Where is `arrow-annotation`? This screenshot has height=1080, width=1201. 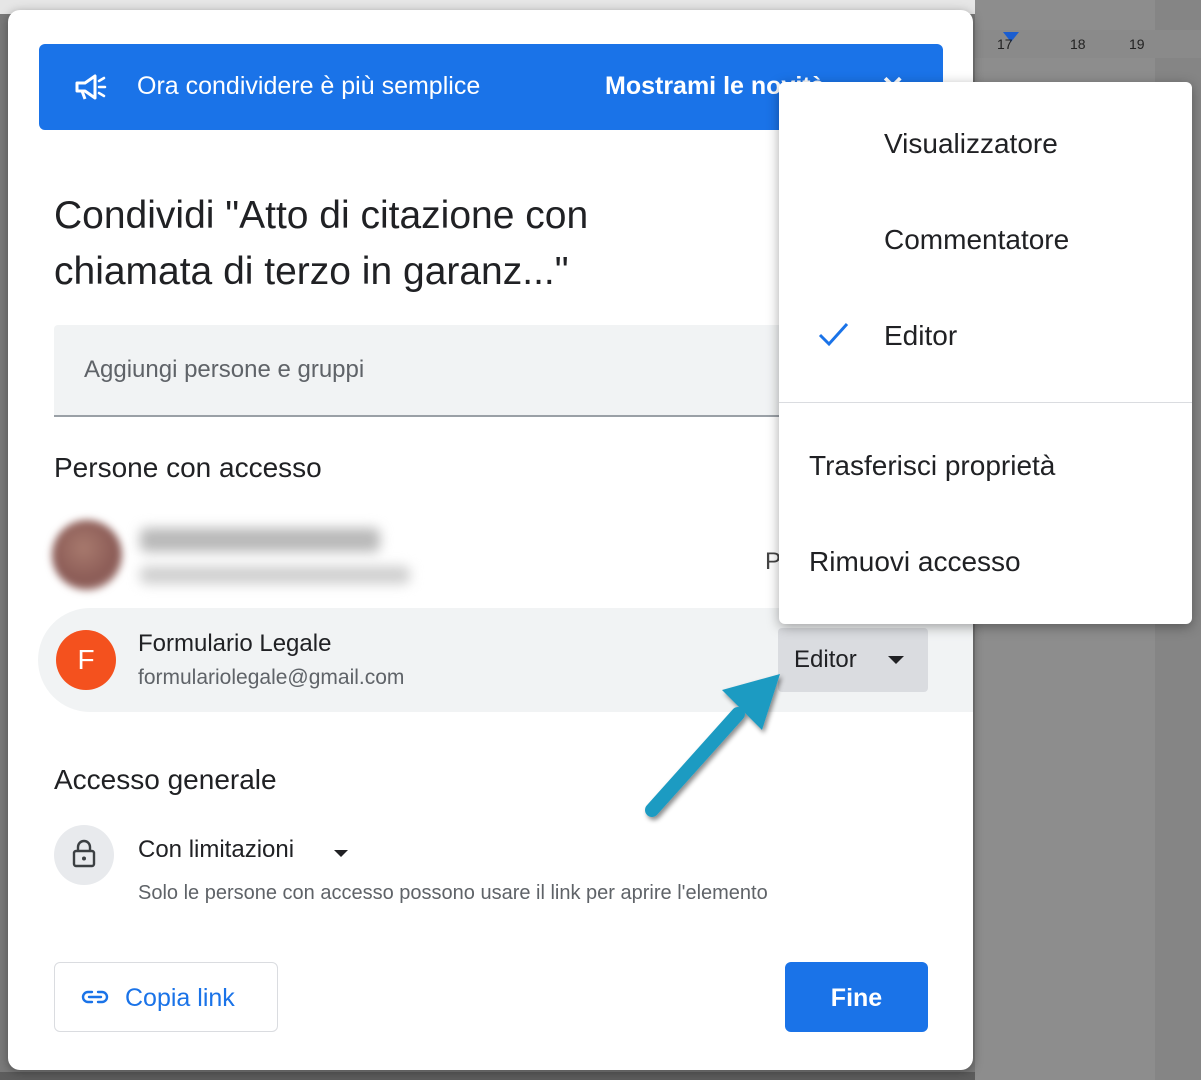 arrow-annotation is located at coordinates (712, 745).